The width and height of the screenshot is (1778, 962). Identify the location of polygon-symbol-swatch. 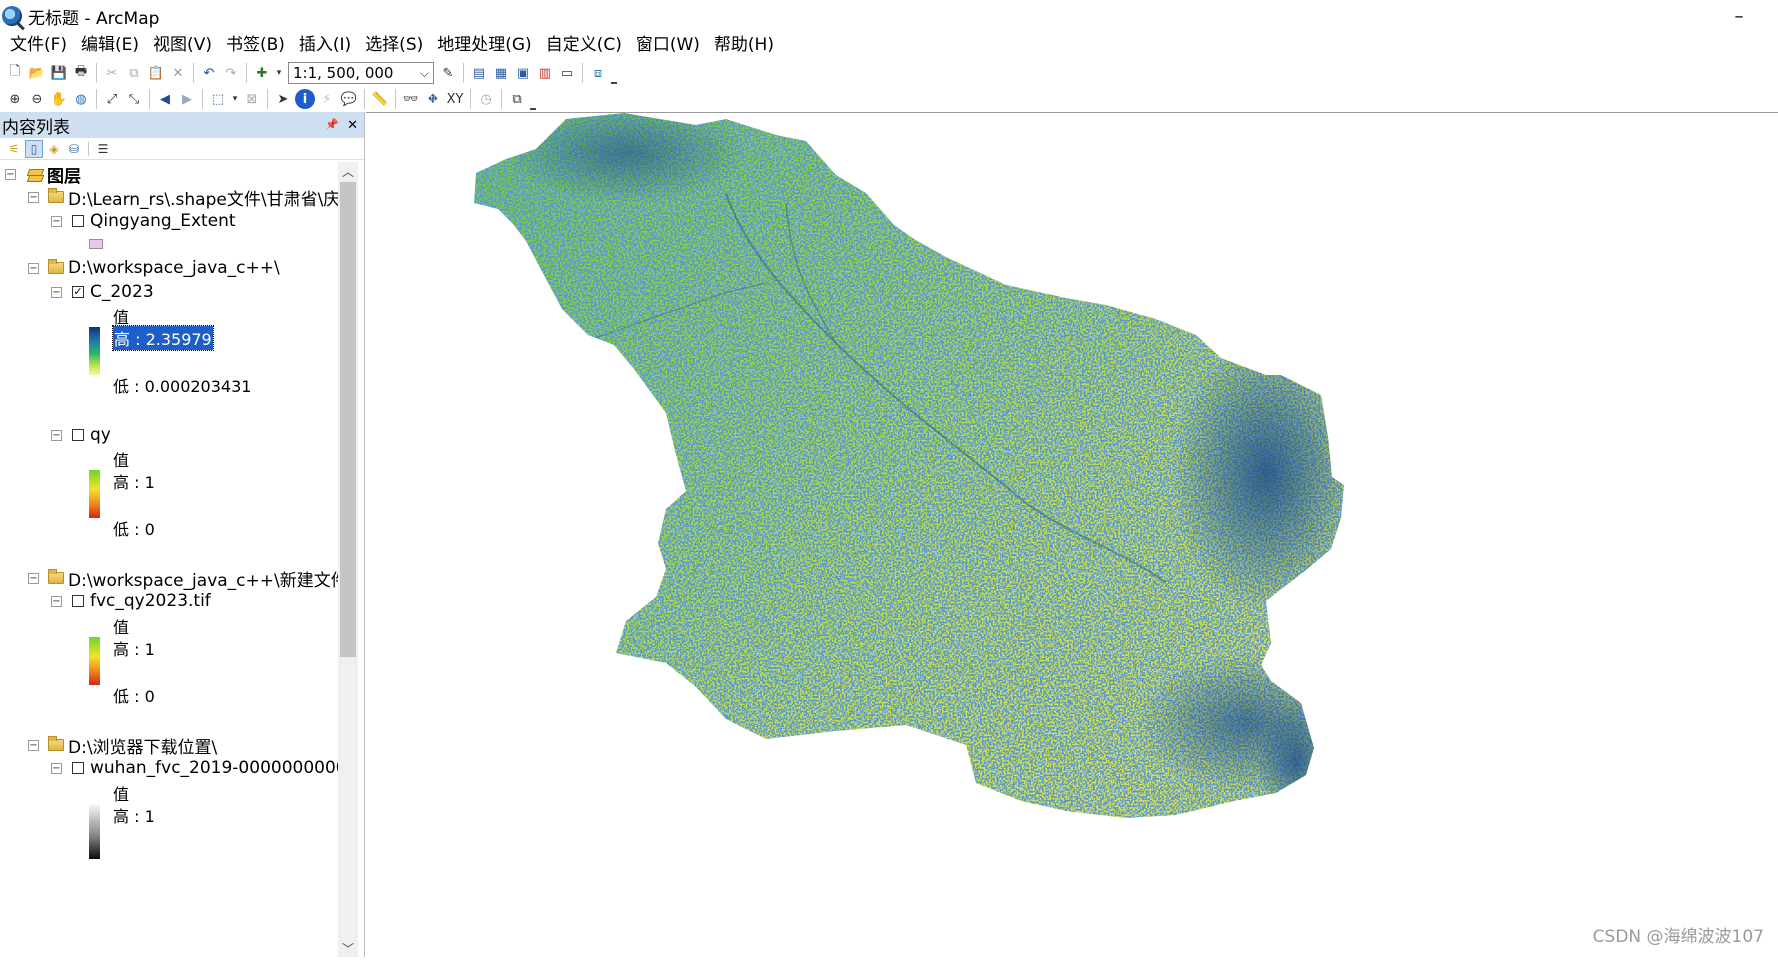
(96, 244).